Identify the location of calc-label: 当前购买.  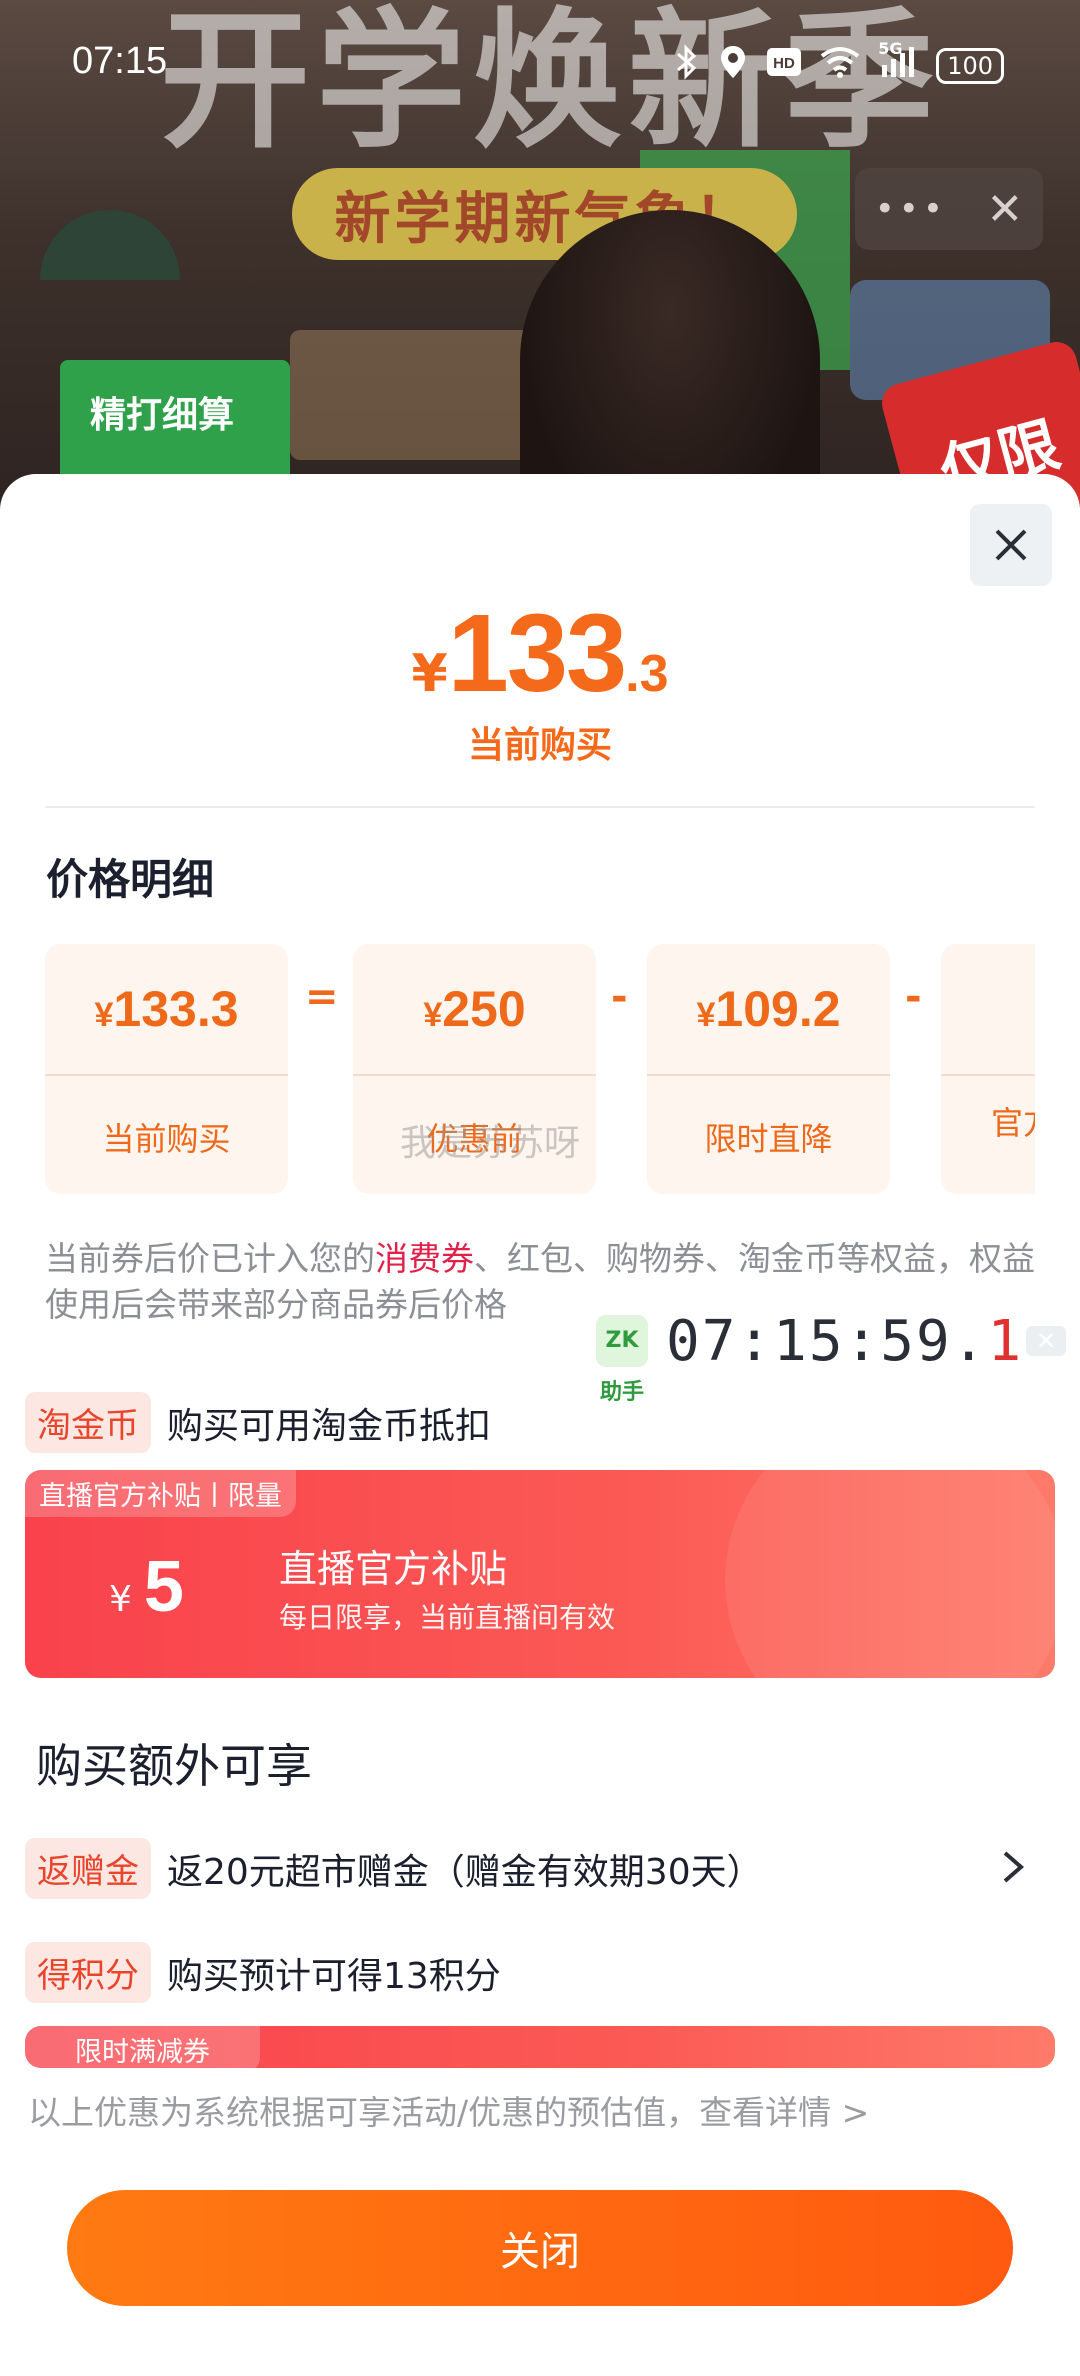
(166, 1139).